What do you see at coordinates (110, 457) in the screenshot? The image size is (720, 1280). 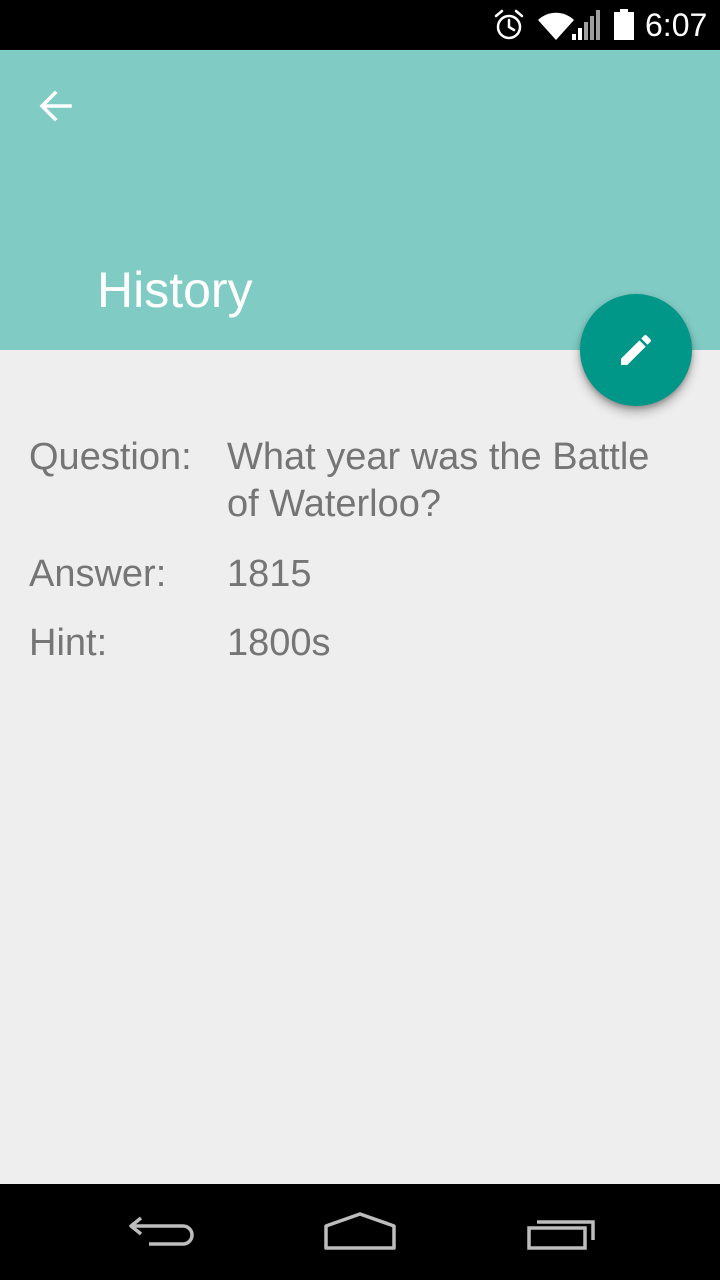 I see `question-label: Question:` at bounding box center [110, 457].